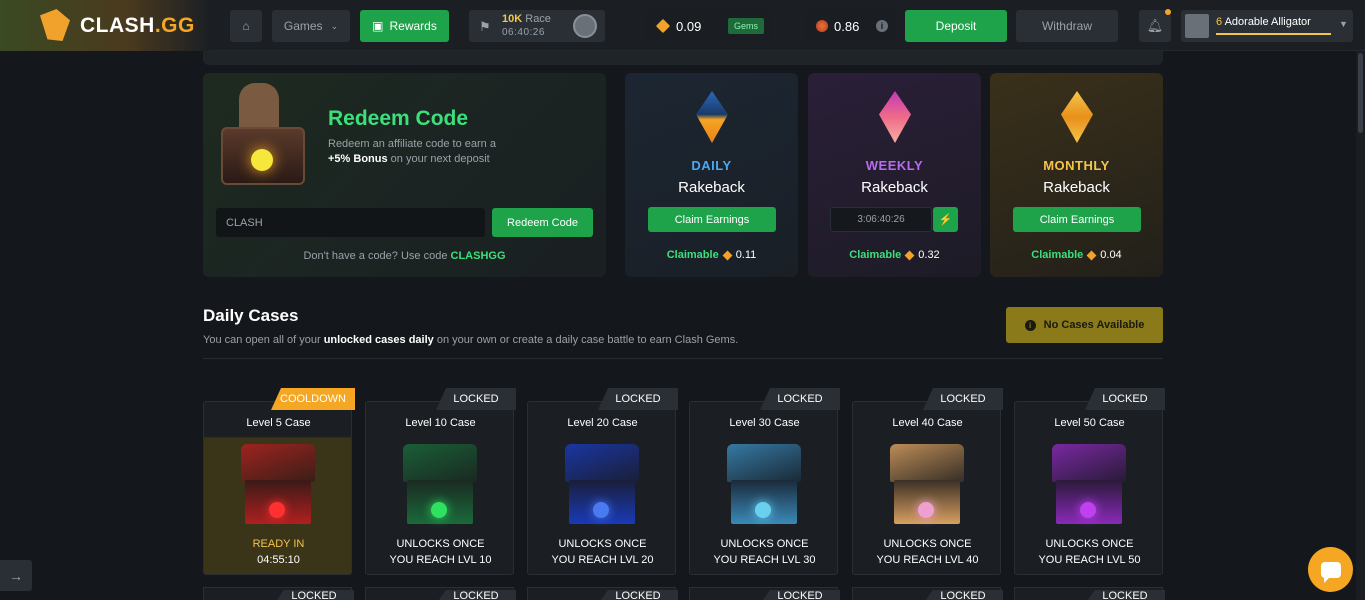 The width and height of the screenshot is (1365, 600). What do you see at coordinates (894, 165) in the screenshot?
I see `rakeback-kind: WEEKLY` at bounding box center [894, 165].